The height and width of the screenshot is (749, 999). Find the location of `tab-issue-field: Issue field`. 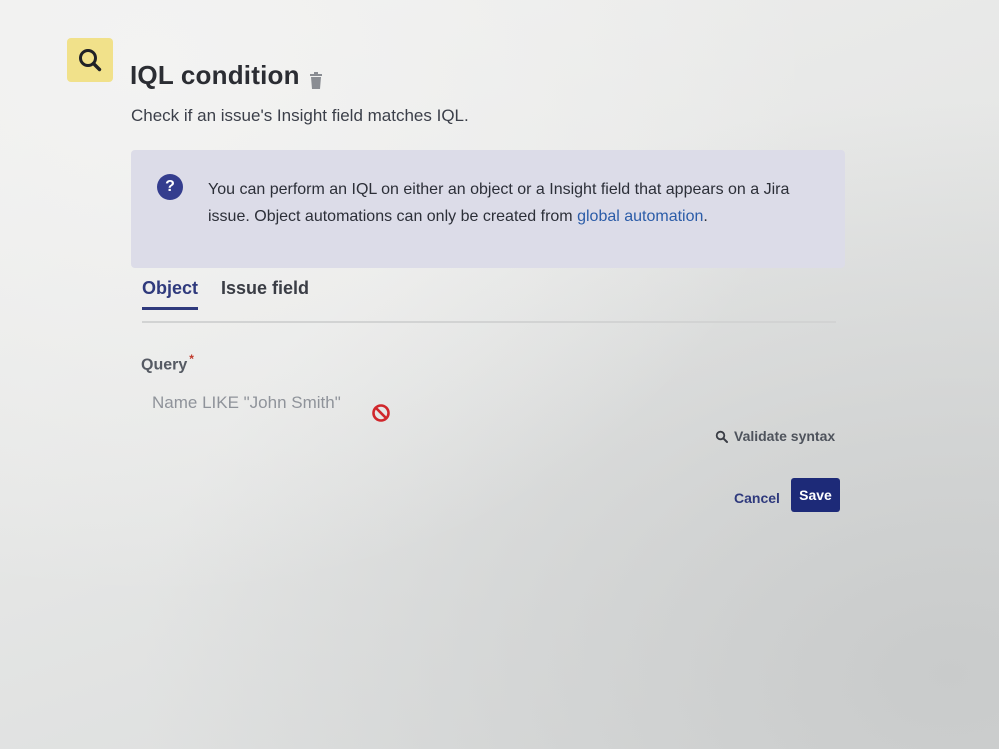

tab-issue-field: Issue field is located at coordinates (265, 292).